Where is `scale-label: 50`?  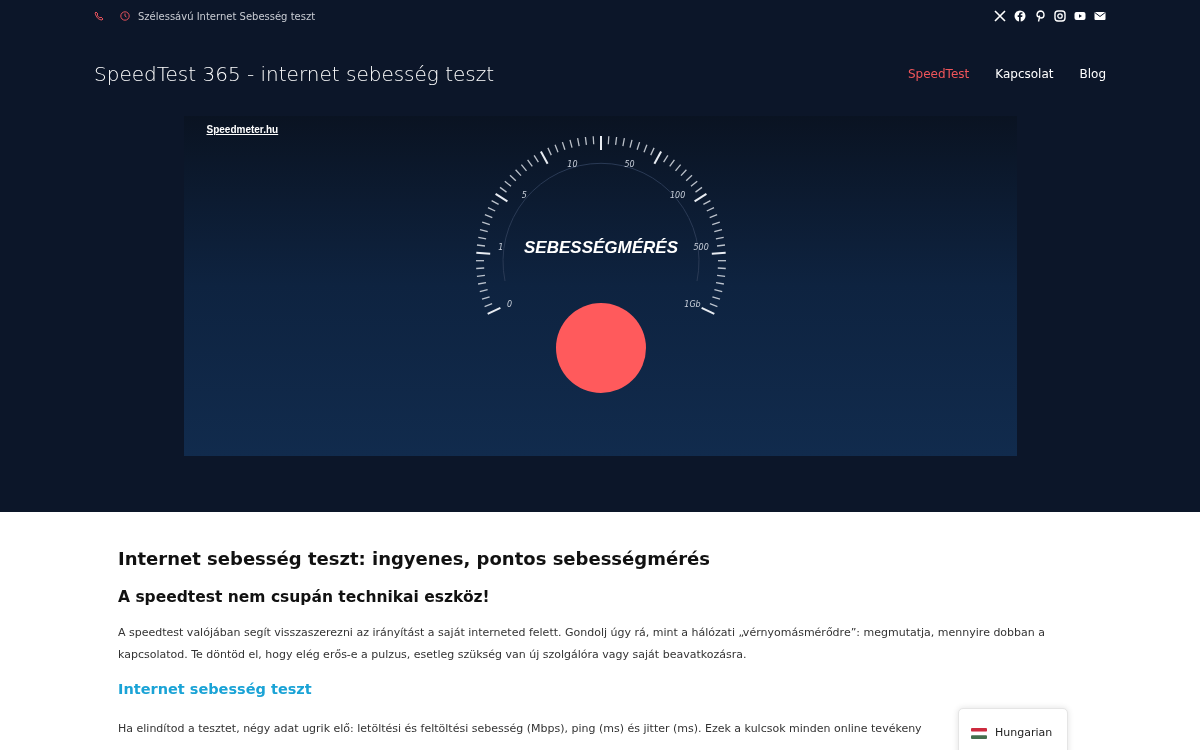 scale-label: 50 is located at coordinates (629, 165).